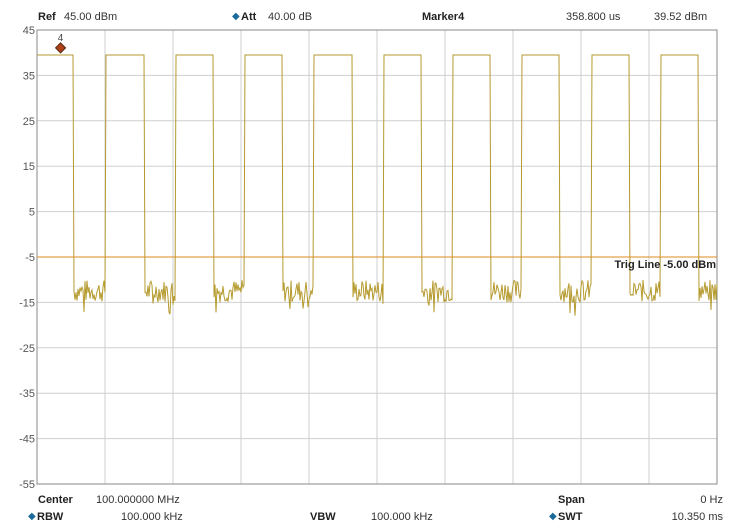  What do you see at coordinates (323, 517) in the screenshot?
I see `vbw-label: VBW` at bounding box center [323, 517].